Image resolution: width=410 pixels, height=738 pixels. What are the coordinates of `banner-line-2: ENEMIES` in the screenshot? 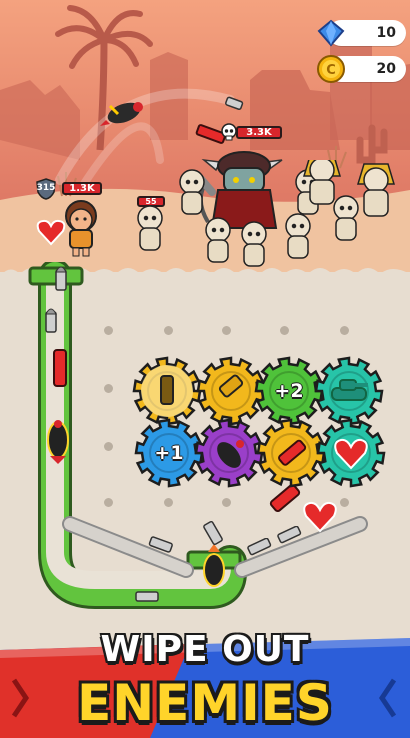 It's located at (205, 703).